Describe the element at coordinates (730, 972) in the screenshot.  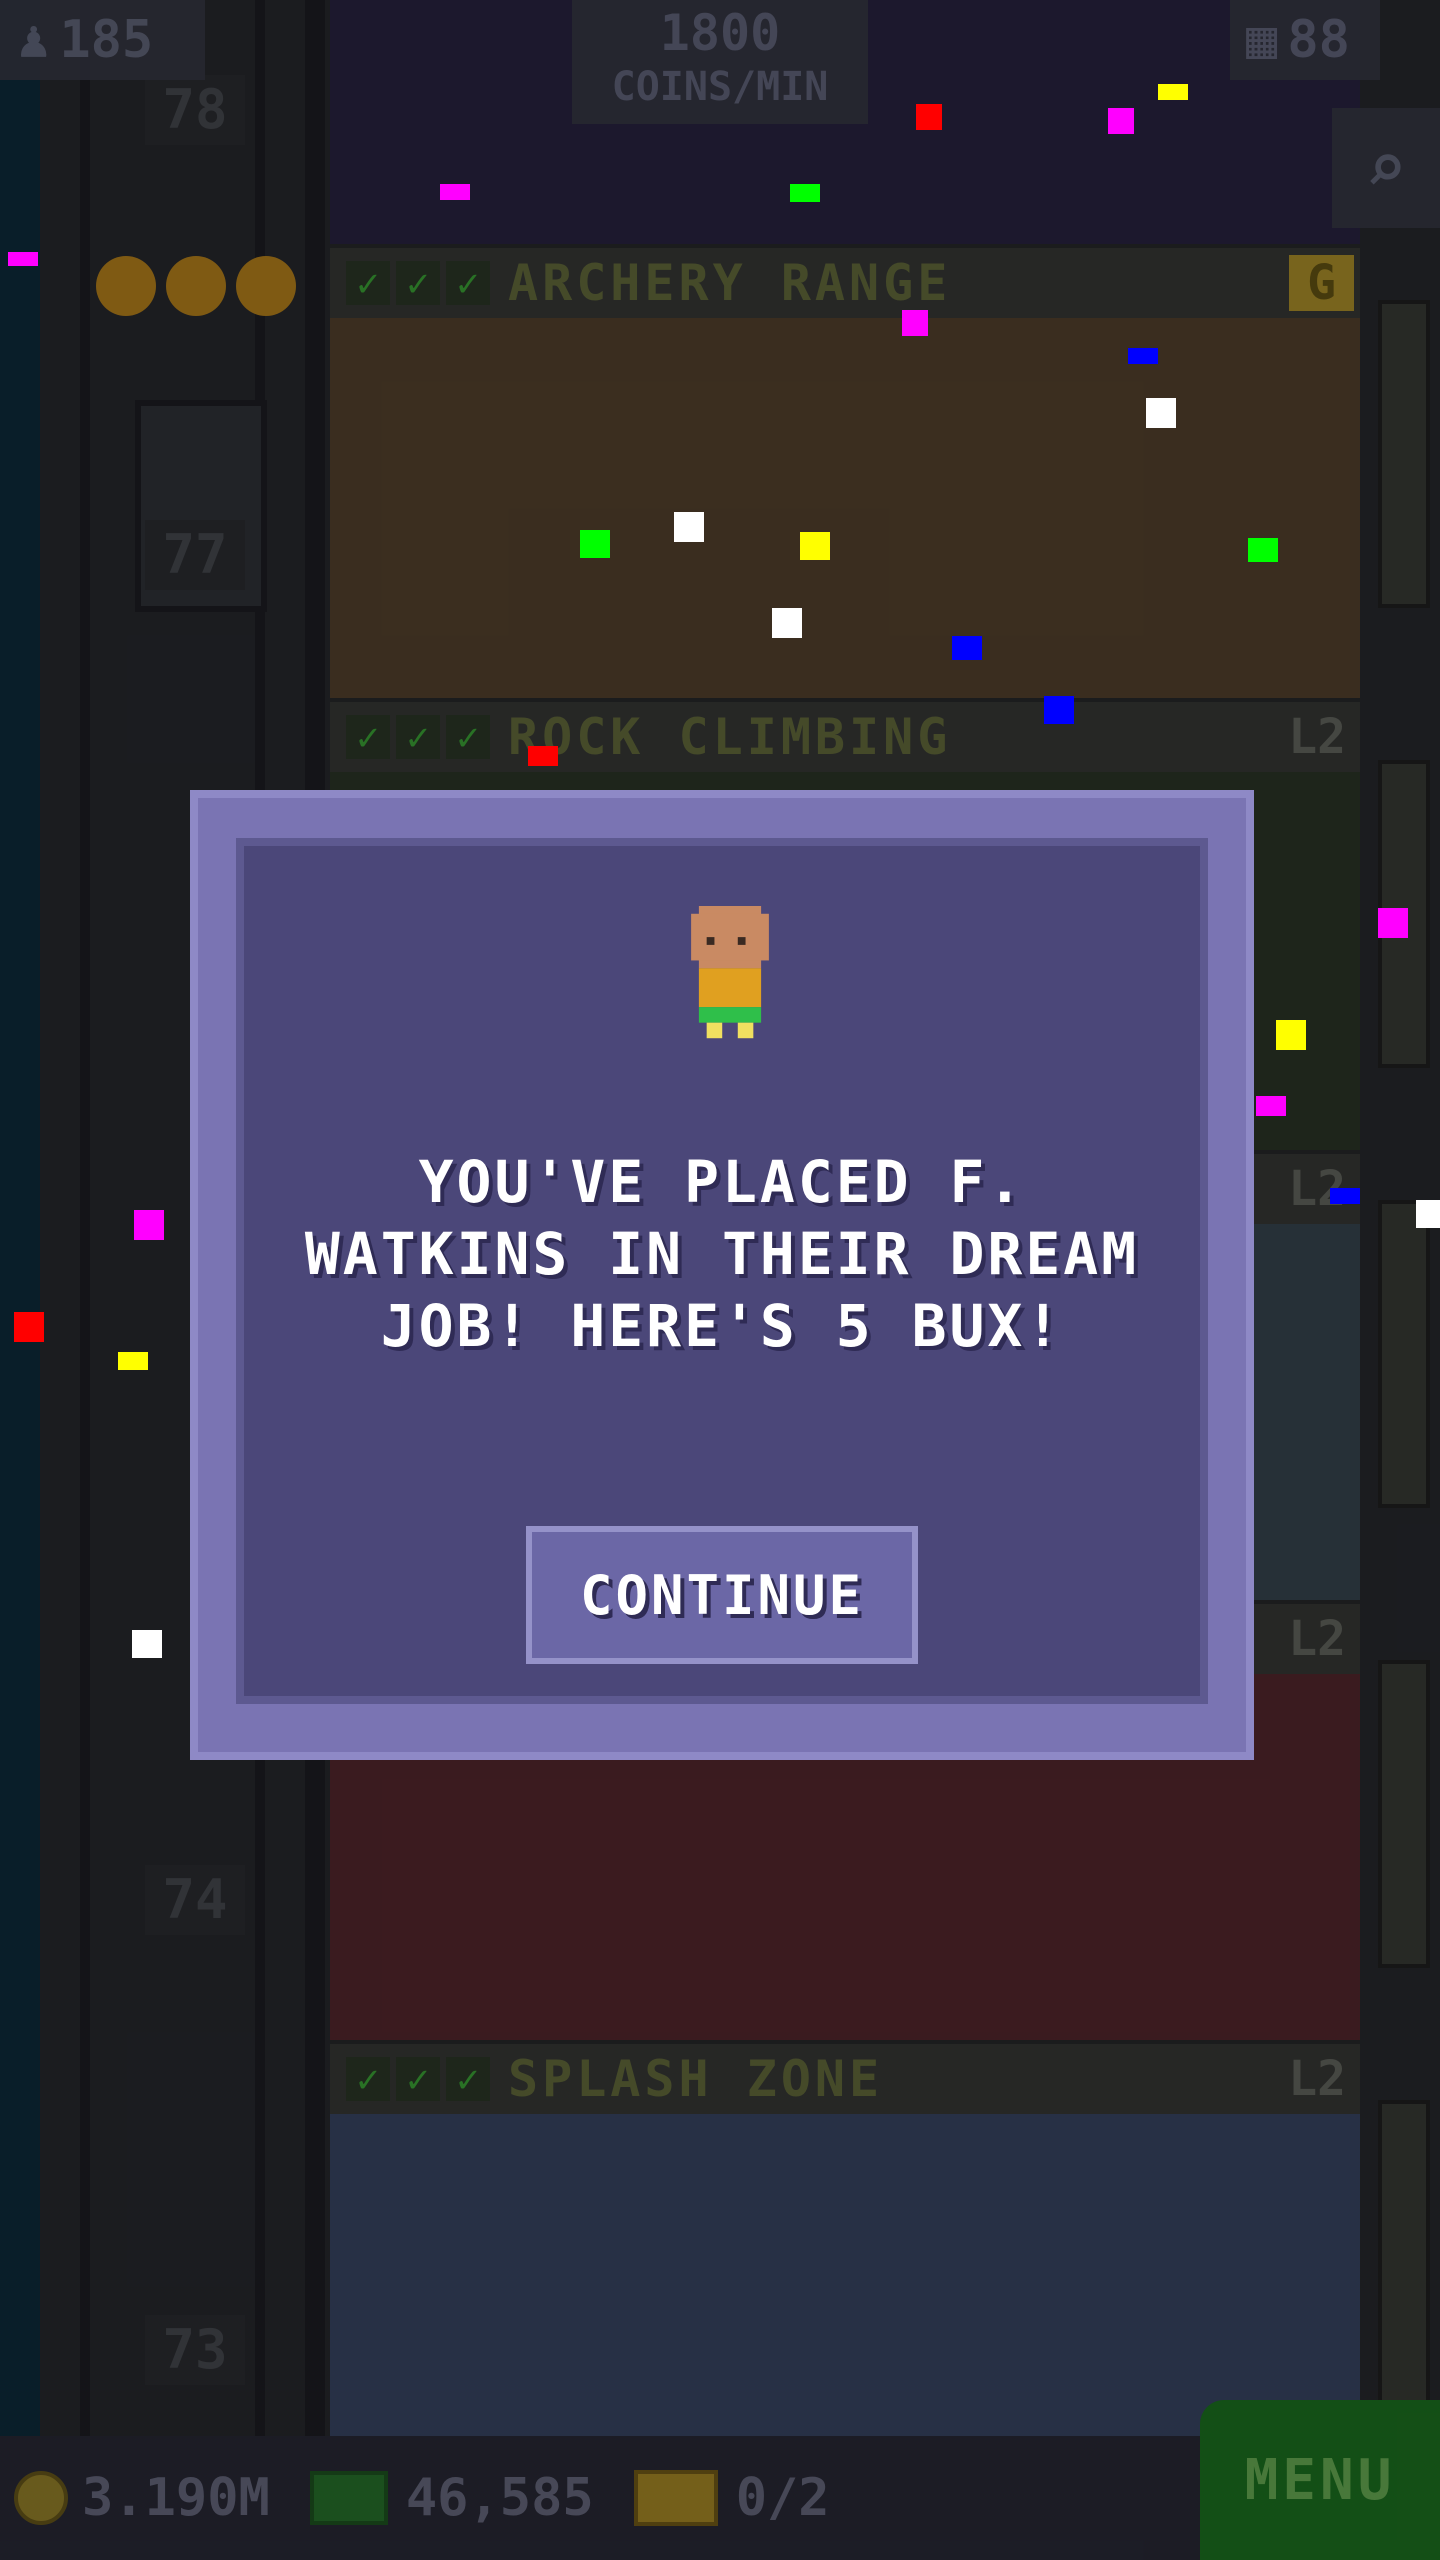
I see `worker-avatar` at that location.